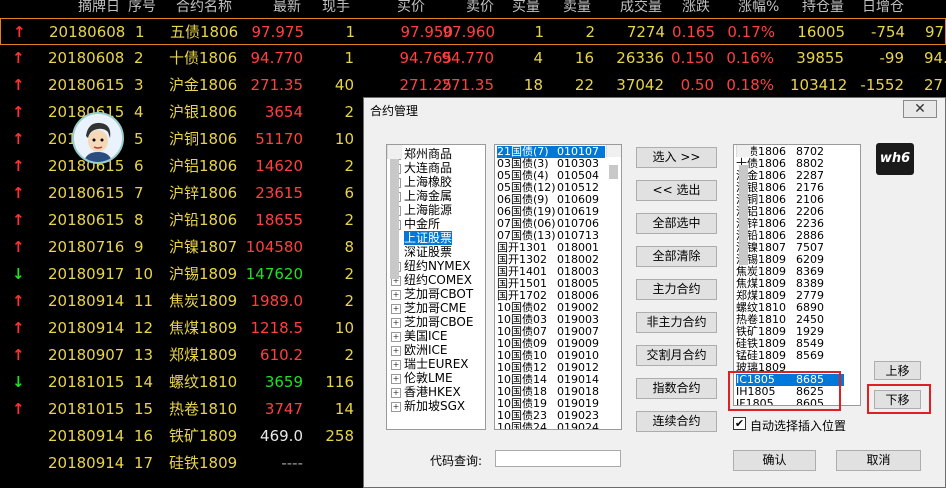 The image size is (946, 488). I want to click on list-item: 06国债(9) 010609, so click(551, 200).